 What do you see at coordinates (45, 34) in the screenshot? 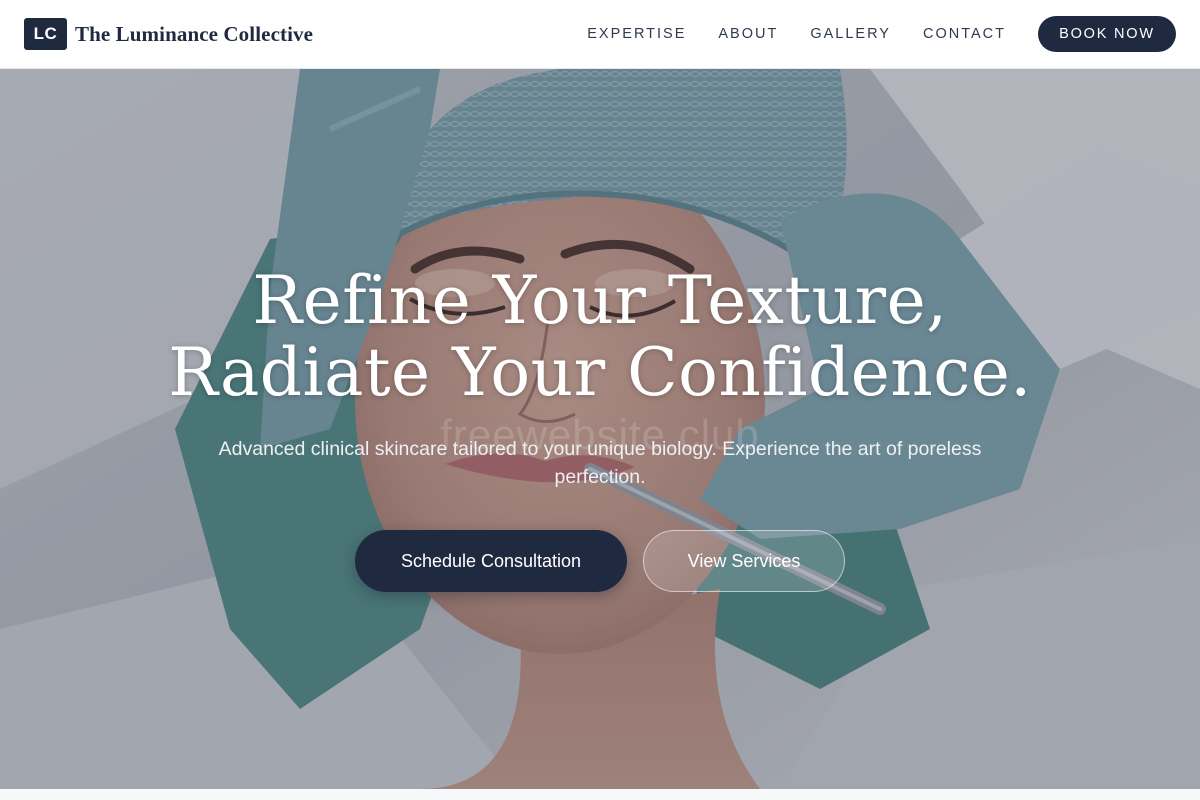
I see `logo-badge: LC` at bounding box center [45, 34].